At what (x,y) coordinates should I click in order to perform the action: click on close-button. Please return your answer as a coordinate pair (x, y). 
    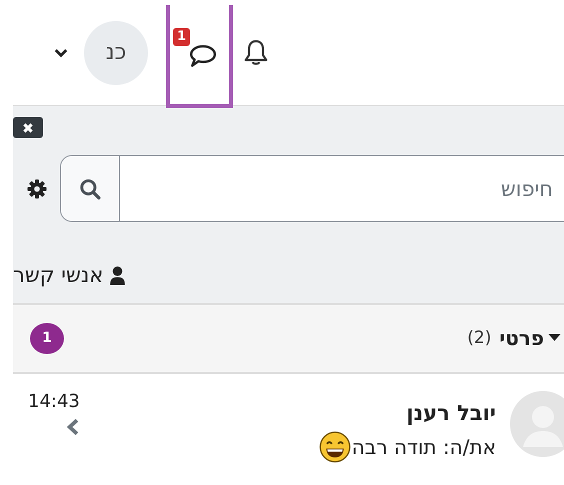
    Looking at the image, I should click on (28, 127).